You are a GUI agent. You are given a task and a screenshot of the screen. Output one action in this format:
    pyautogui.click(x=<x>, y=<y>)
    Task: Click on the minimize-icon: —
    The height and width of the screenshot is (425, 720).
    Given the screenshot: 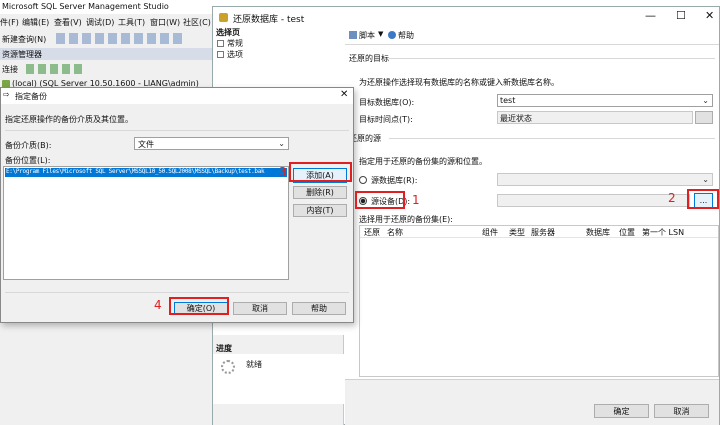 What is the action you would take?
    pyautogui.click(x=650, y=15)
    